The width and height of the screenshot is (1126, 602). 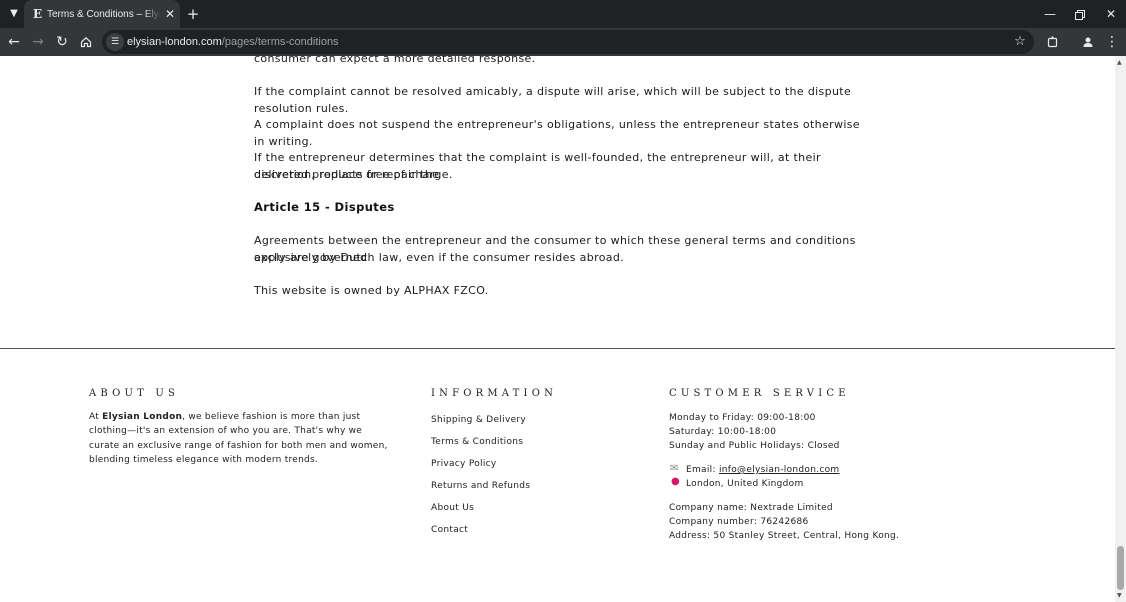 I want to click on new-tab-plus-icon: +, so click(x=193, y=14).